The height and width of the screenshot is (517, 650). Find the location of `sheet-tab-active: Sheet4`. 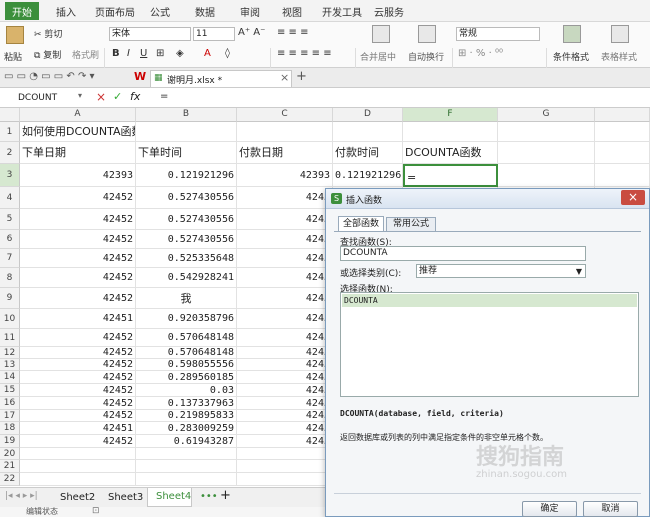

sheet-tab-active: Sheet4 is located at coordinates (169, 497).